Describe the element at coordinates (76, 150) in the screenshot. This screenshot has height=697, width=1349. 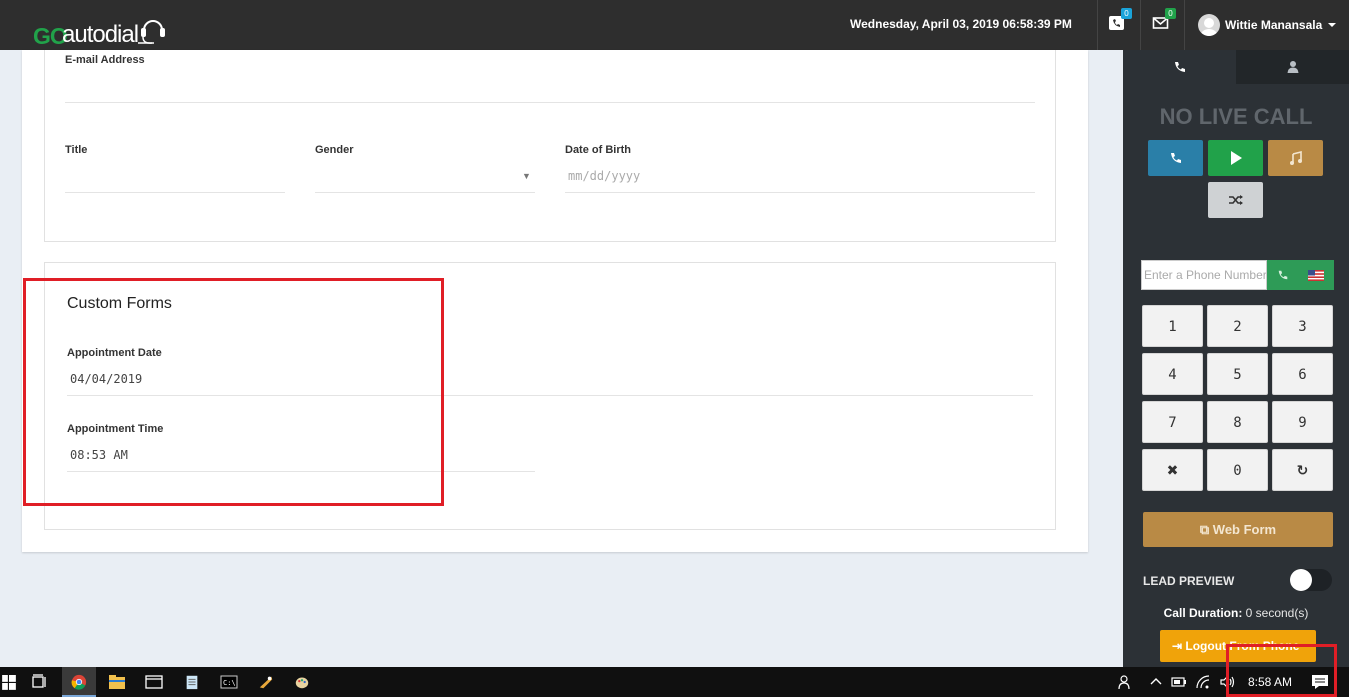
I see `title-label: Title` at that location.